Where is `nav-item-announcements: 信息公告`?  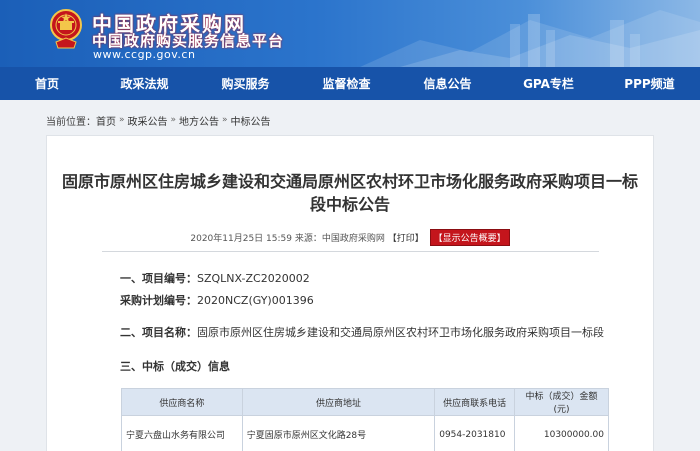 nav-item-announcements: 信息公告 is located at coordinates (447, 83).